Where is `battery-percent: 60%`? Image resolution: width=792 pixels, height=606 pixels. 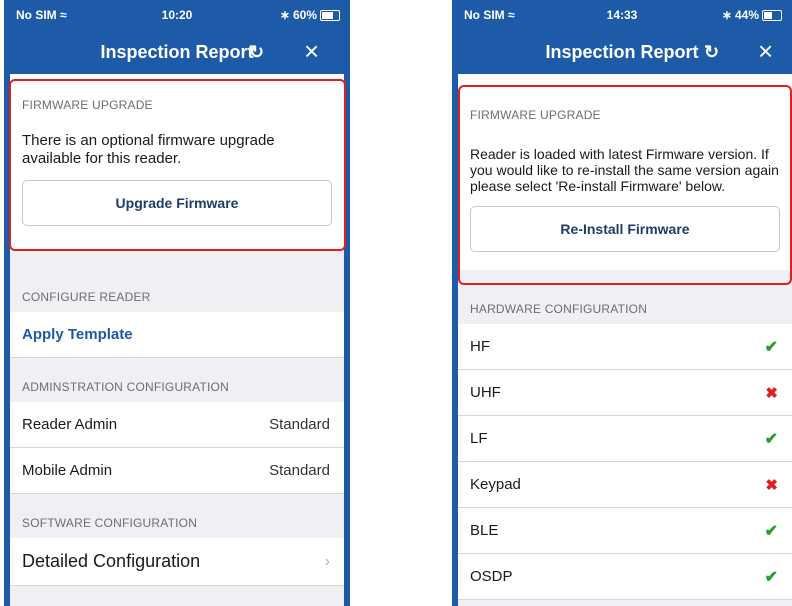
battery-percent: 60% is located at coordinates (304, 15).